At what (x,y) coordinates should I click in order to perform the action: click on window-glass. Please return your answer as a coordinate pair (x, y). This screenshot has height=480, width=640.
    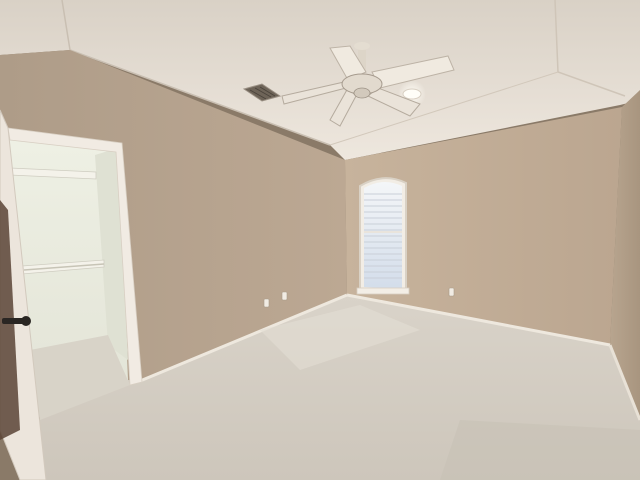
    Looking at the image, I should click on (383, 235).